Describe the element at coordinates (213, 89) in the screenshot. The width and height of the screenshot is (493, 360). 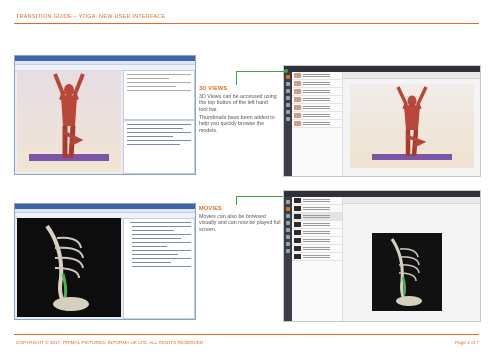
I see `section-3d-views-title: 3D VIEWS` at that location.